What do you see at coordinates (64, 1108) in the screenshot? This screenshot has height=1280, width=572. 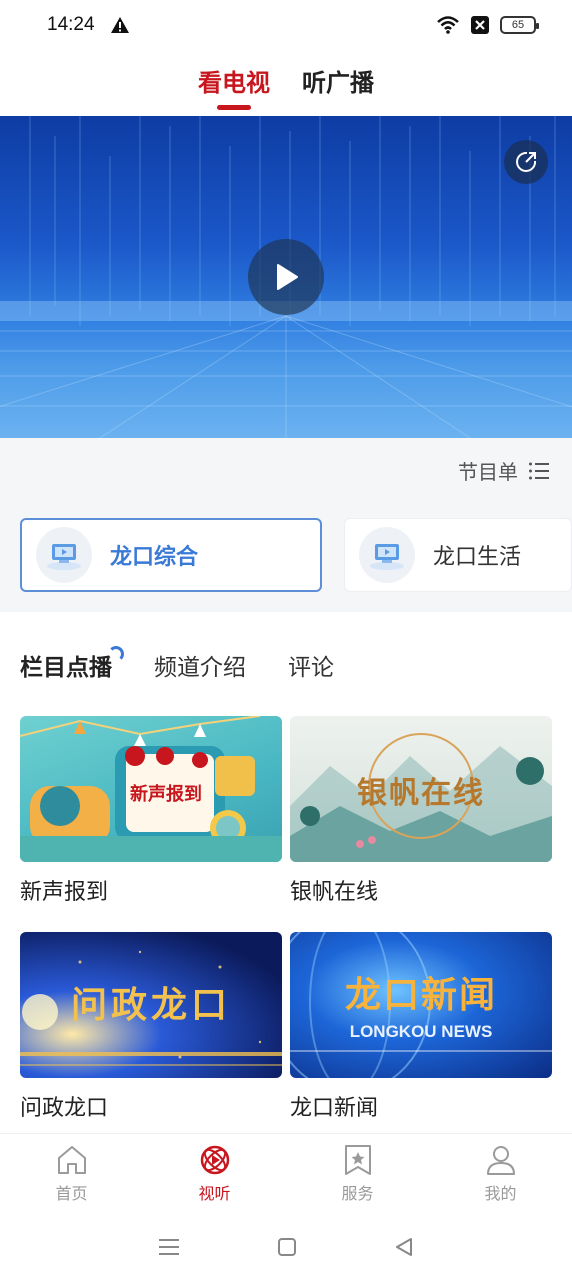 I see `program-title: 问政龙口` at bounding box center [64, 1108].